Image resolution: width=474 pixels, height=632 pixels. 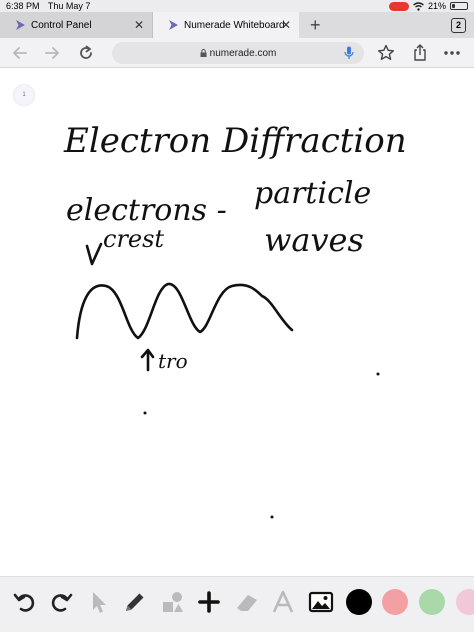 I want to click on color-swatch-black, so click(x=359, y=602).